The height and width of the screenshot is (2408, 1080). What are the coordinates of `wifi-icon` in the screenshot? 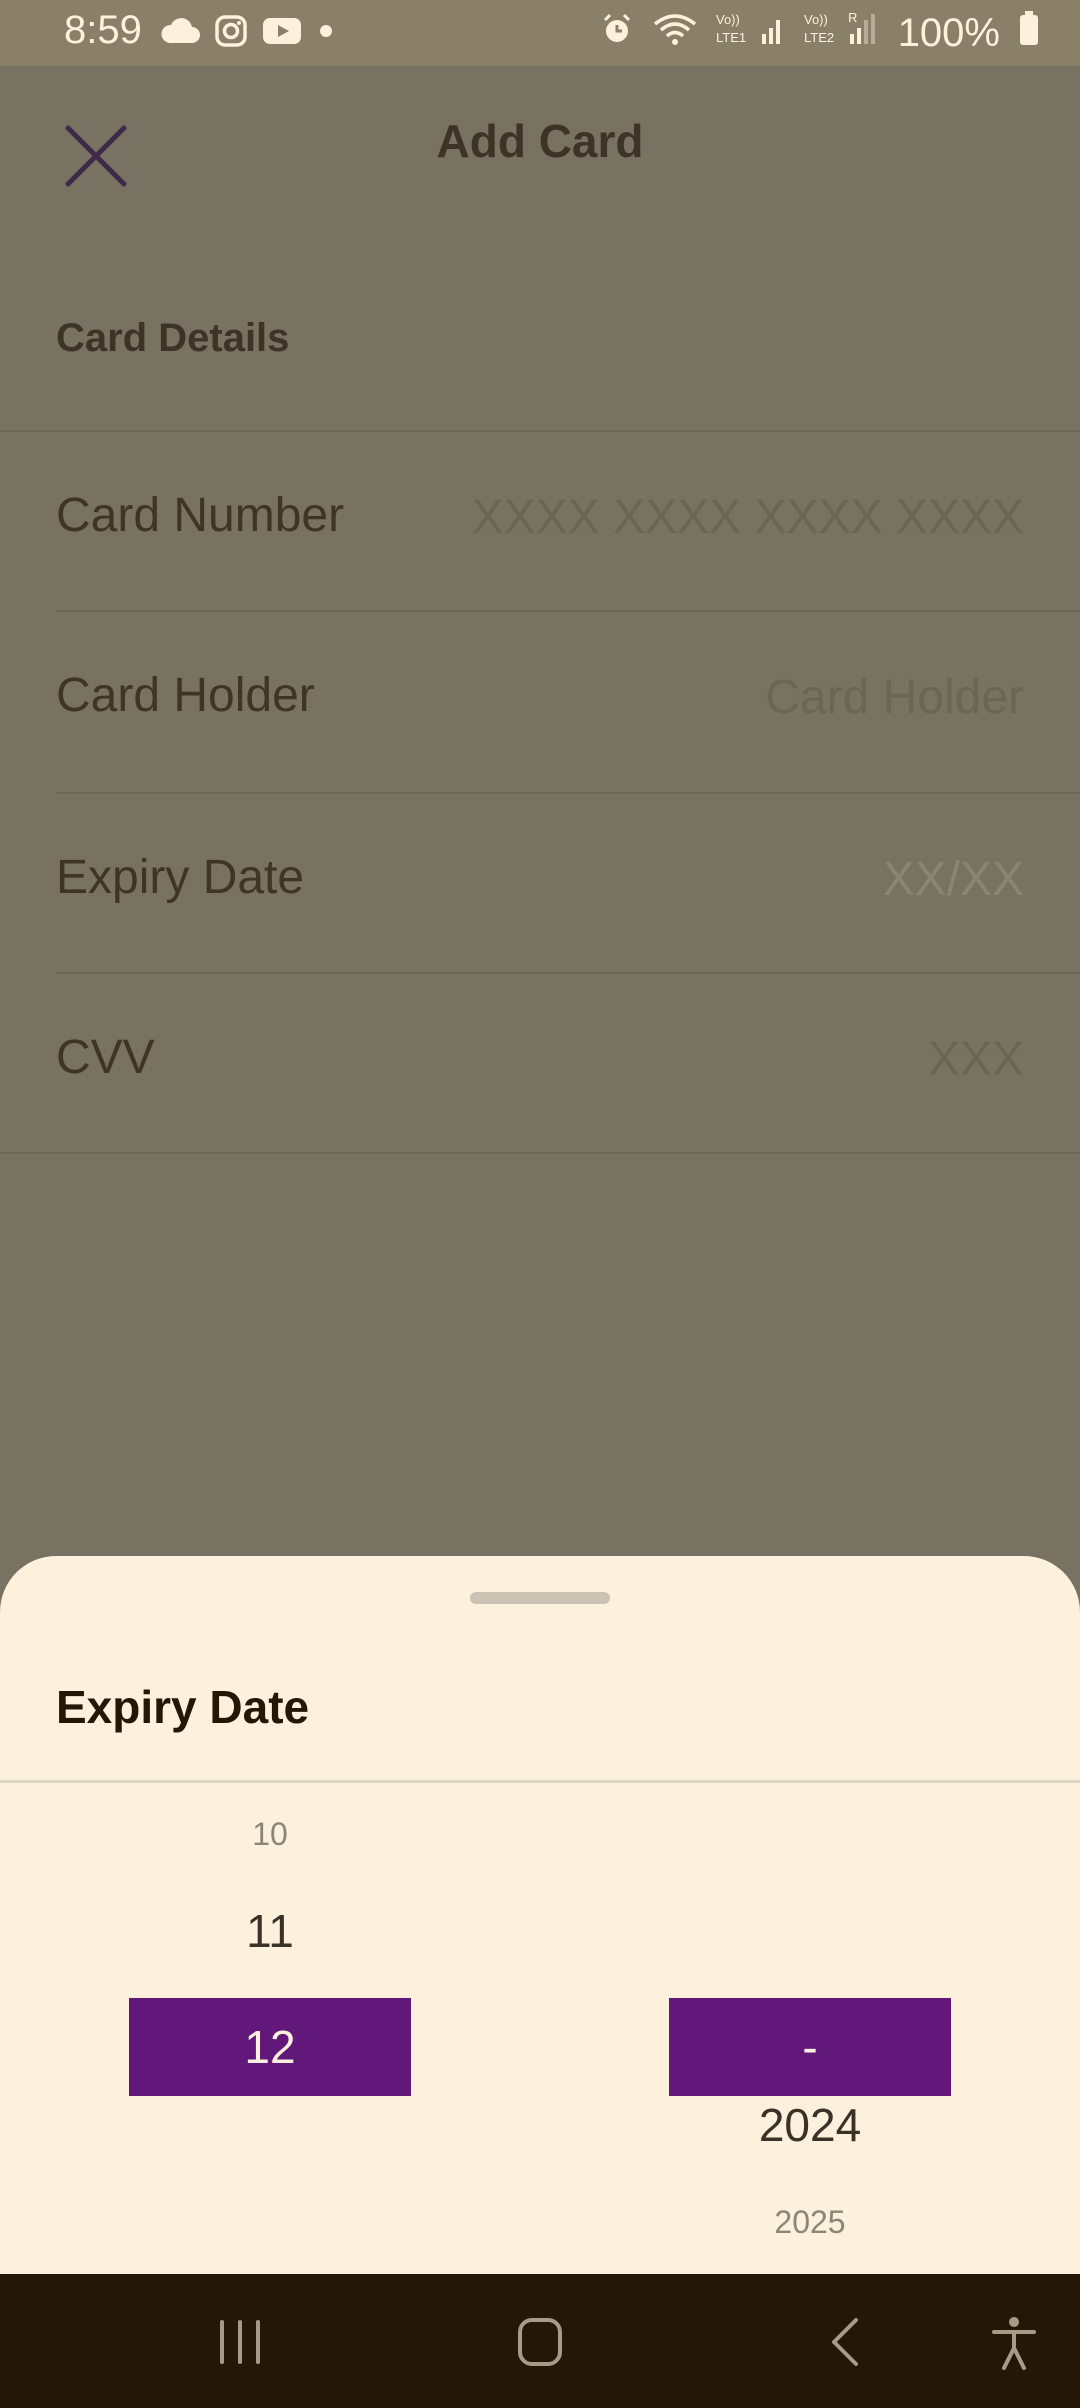 It's located at (675, 33).